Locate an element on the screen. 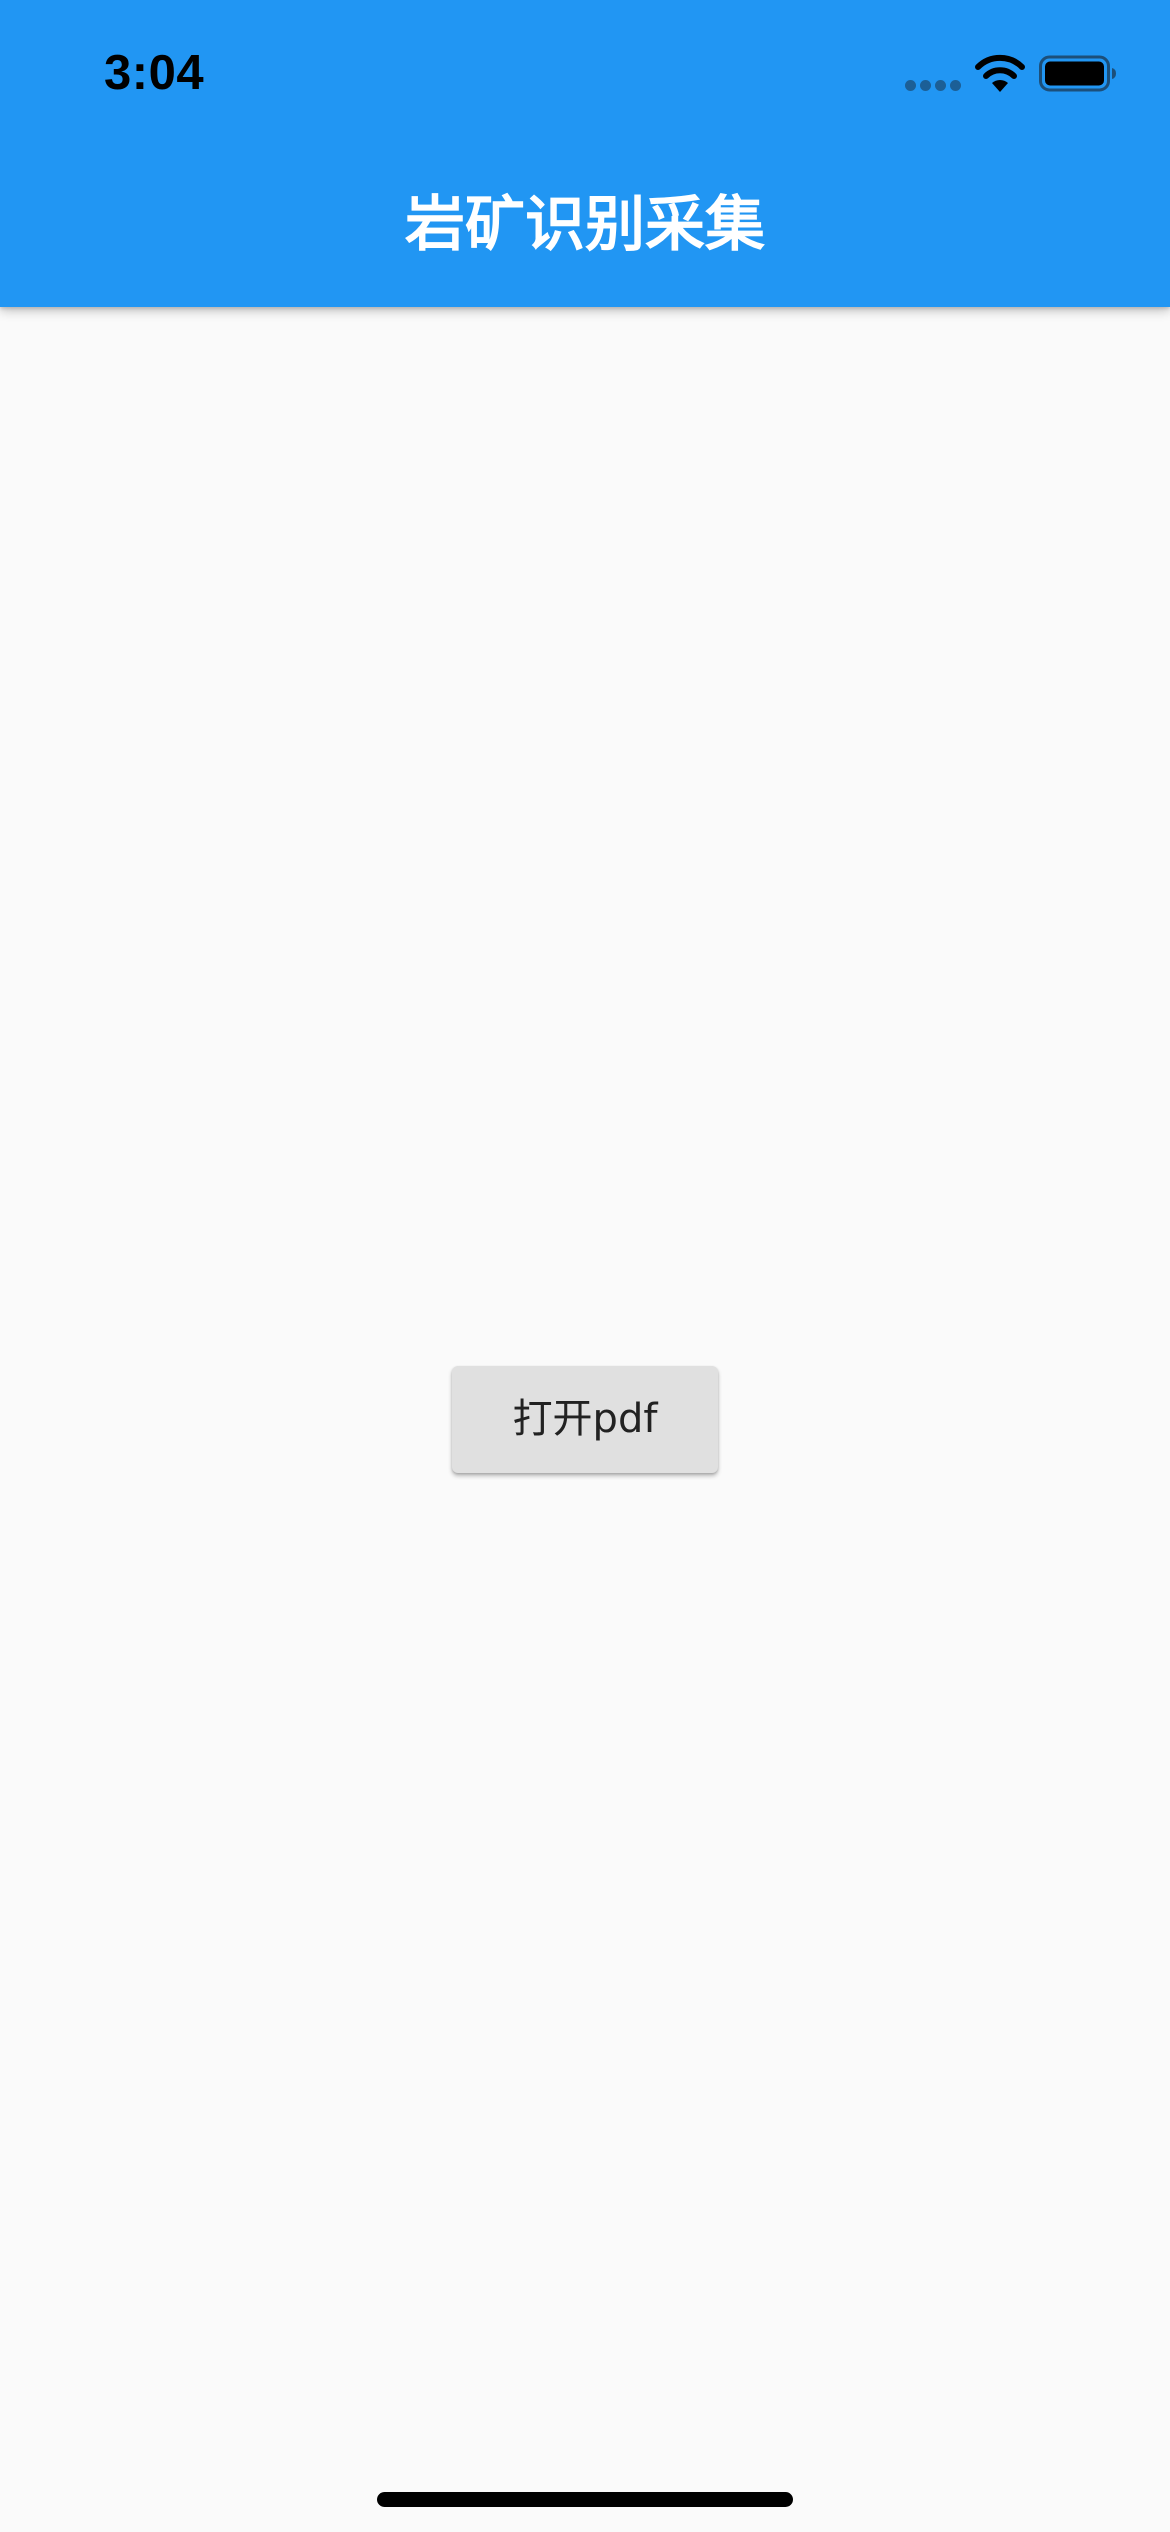 This screenshot has height=2532, width=1170. open-pdf-button: 打开pdf is located at coordinates (585, 1419).